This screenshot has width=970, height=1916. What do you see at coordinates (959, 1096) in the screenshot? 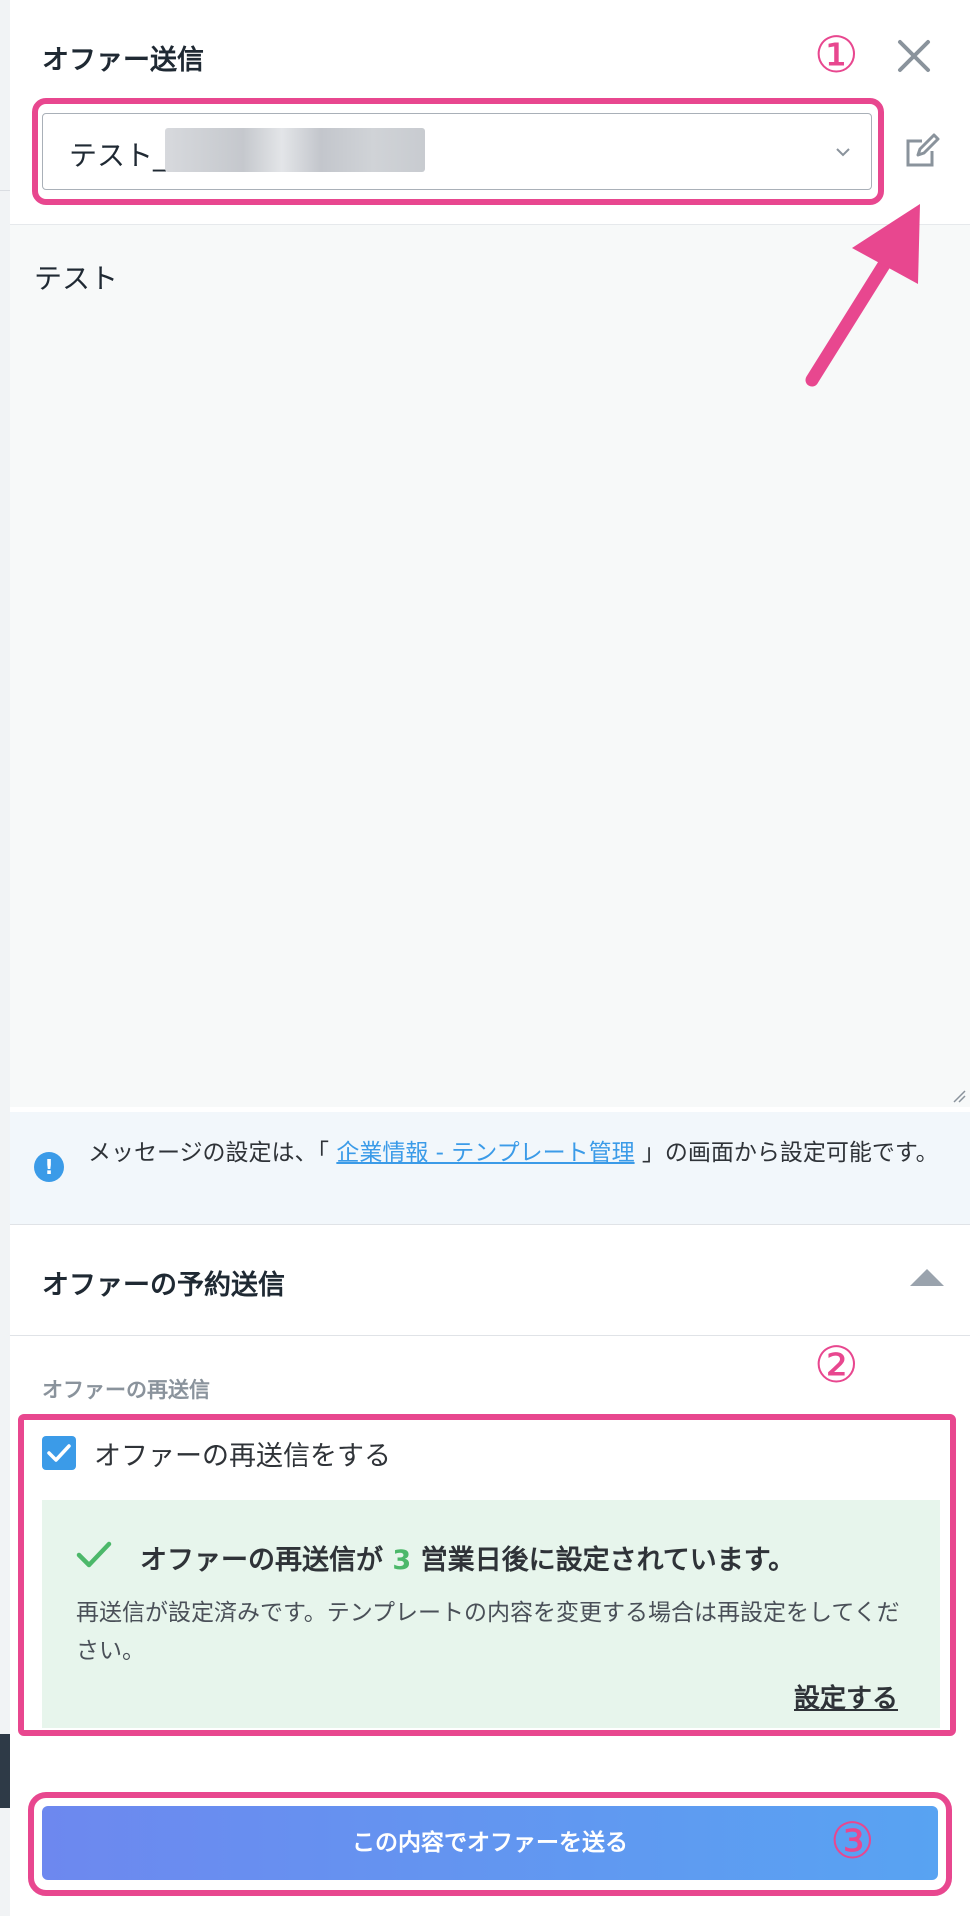
I see `resize-handle-icon` at bounding box center [959, 1096].